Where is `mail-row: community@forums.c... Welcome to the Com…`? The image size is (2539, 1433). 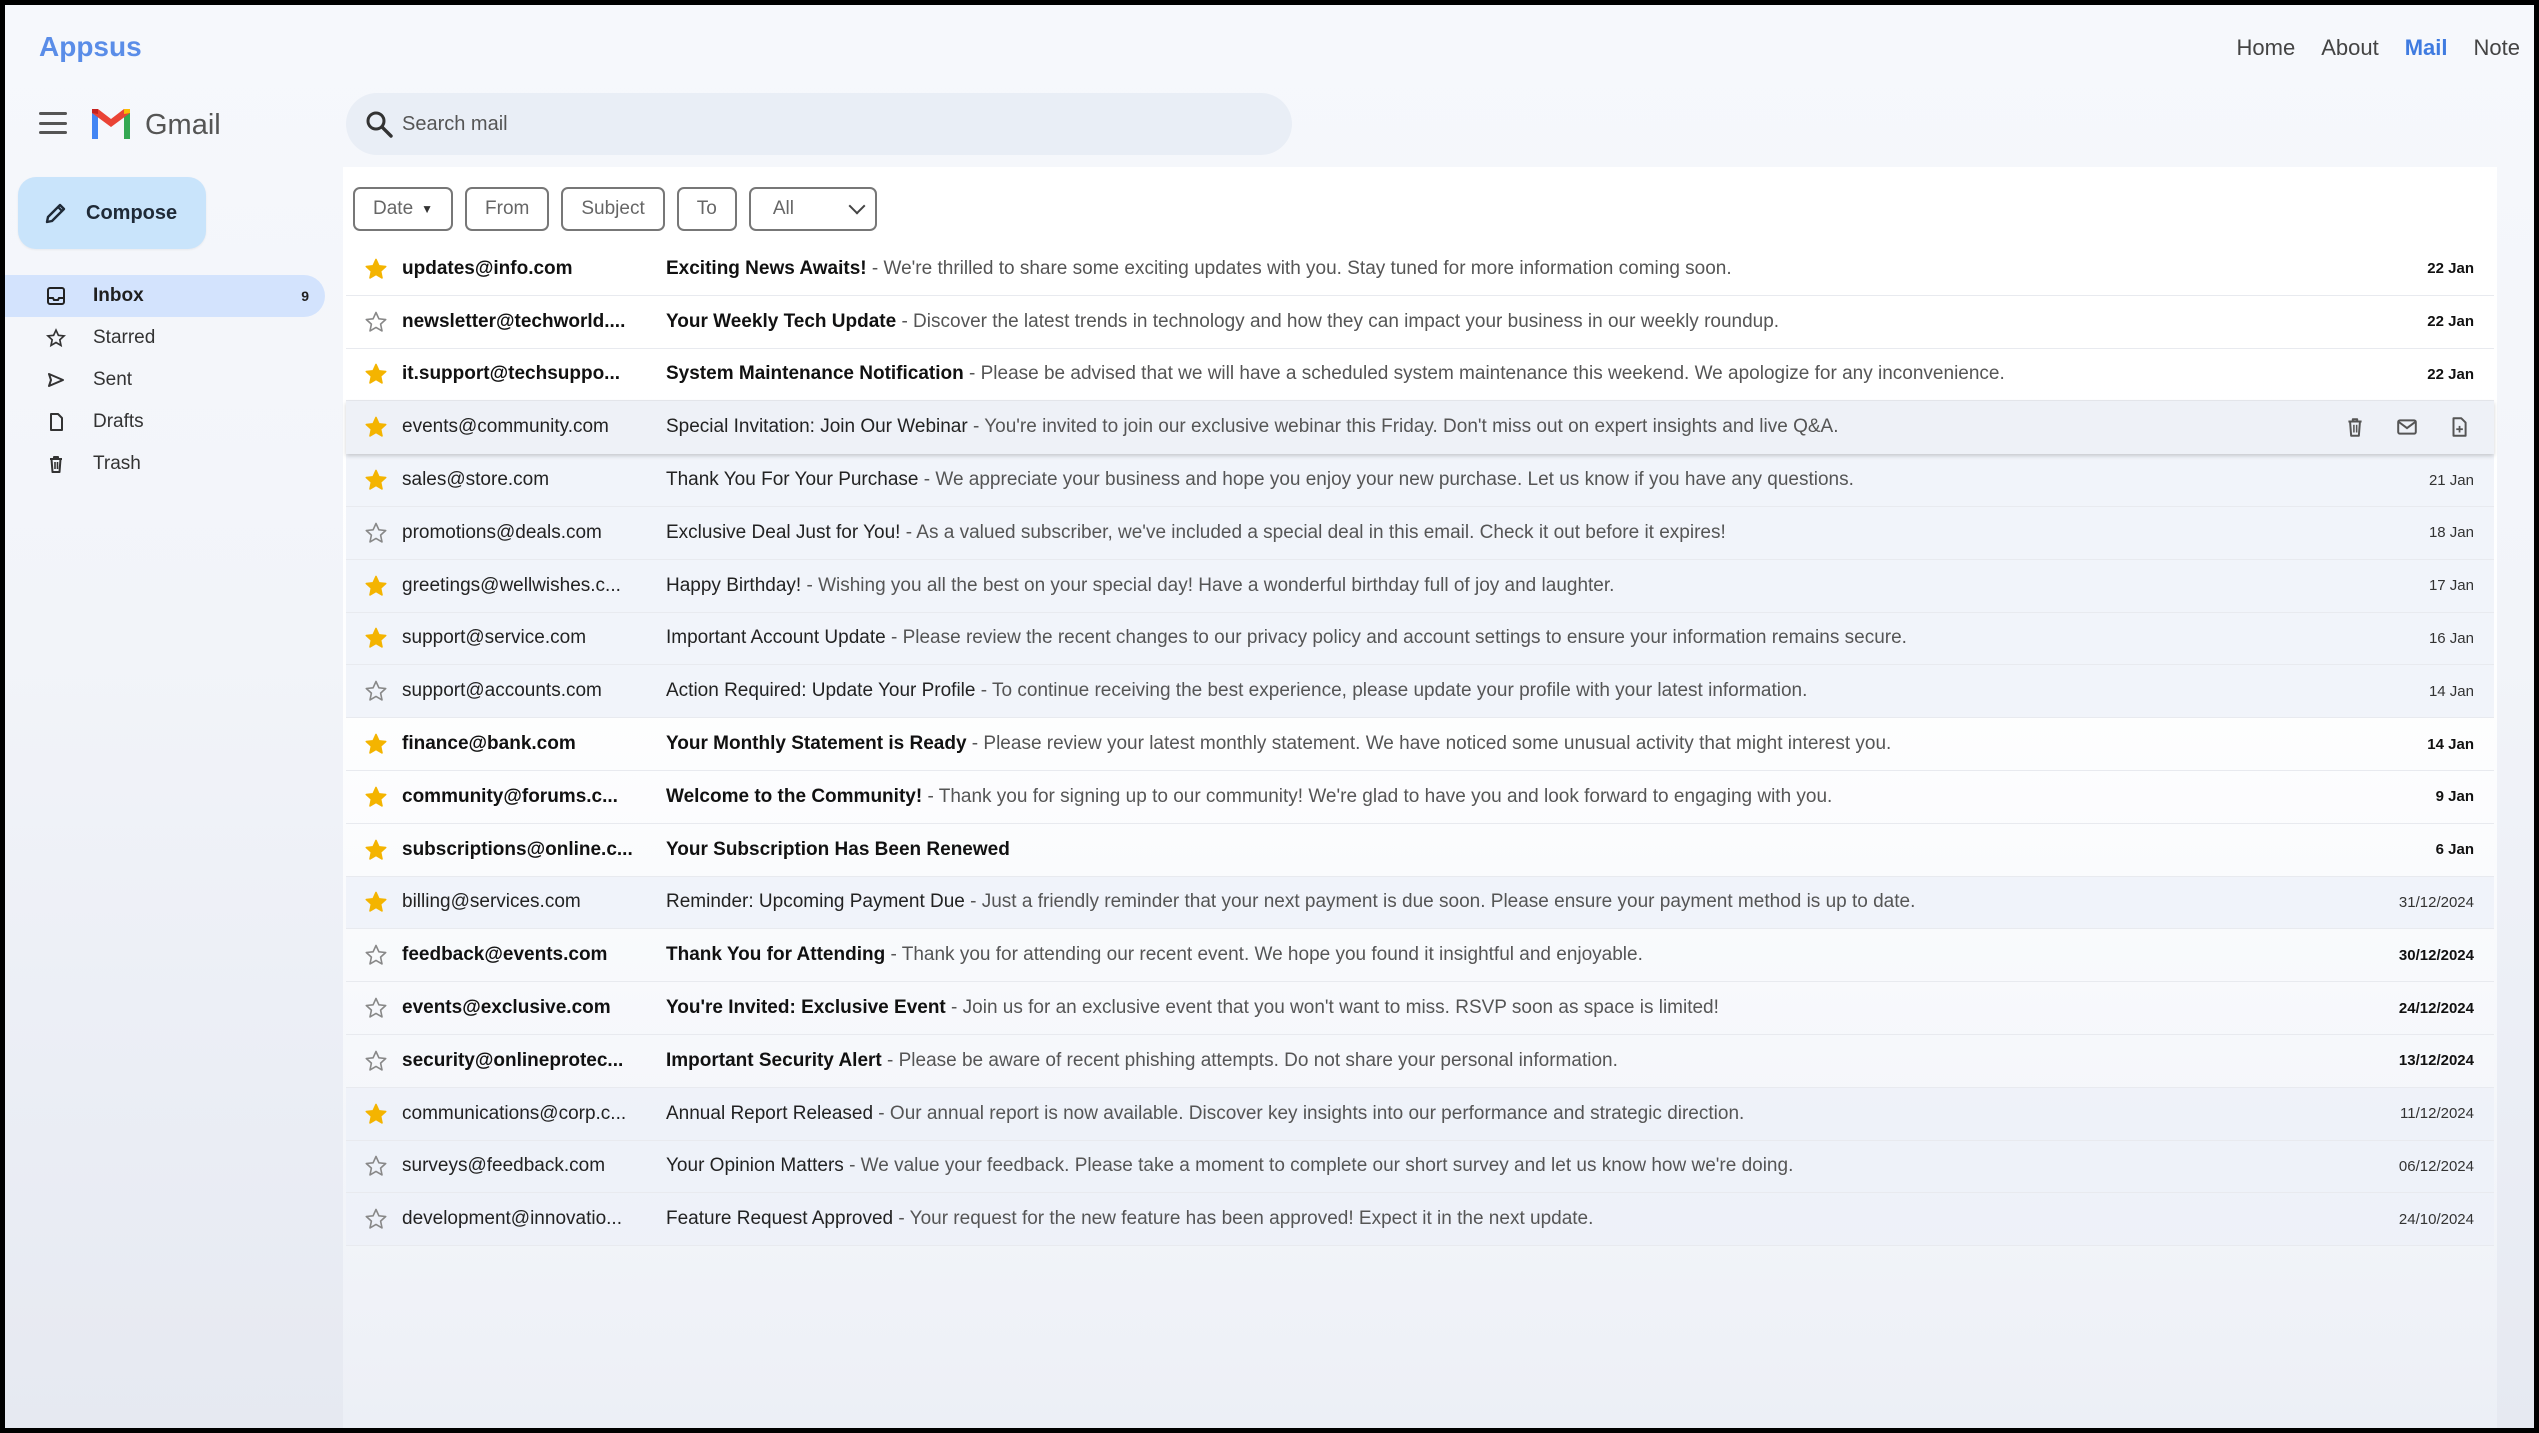
mail-row: community@forums.c... Welcome to the Com… is located at coordinates (1420, 797).